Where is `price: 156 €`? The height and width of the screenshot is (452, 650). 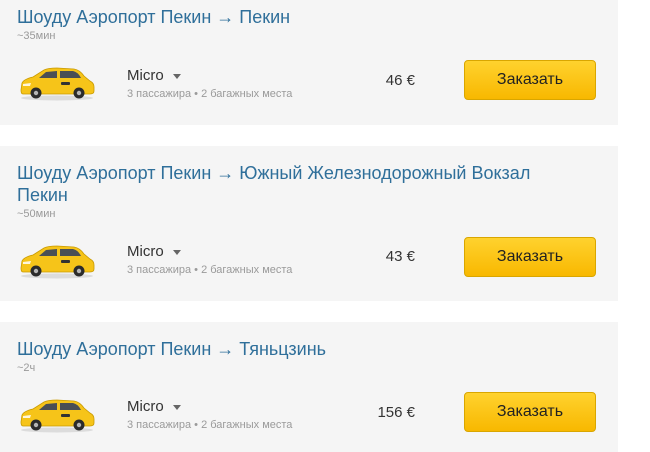
price: 156 € is located at coordinates (396, 412).